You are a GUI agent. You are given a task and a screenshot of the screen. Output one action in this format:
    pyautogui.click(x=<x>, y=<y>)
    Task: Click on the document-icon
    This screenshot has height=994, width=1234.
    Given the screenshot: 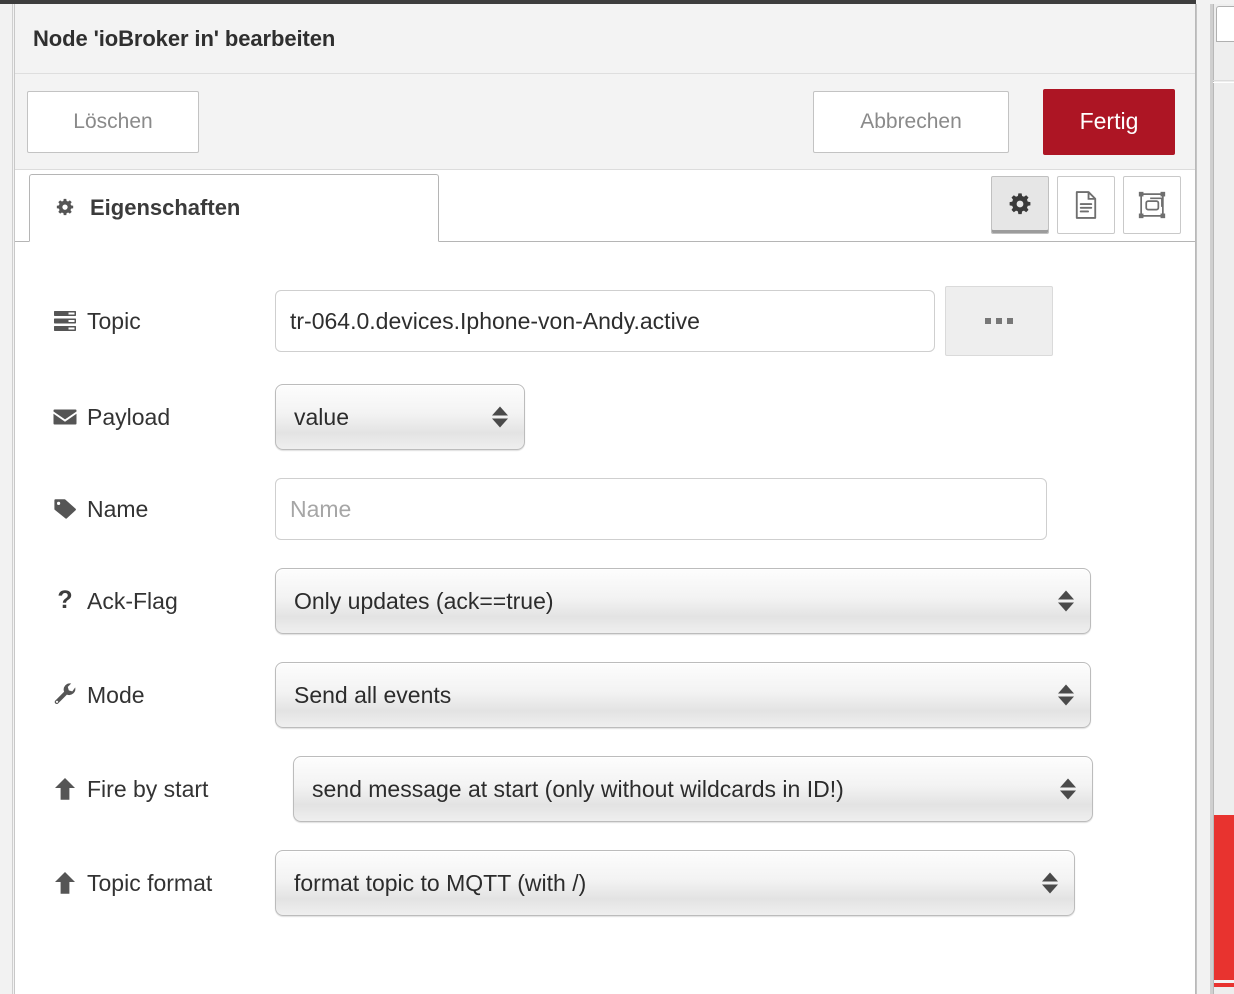 What is the action you would take?
    pyautogui.click(x=1086, y=205)
    